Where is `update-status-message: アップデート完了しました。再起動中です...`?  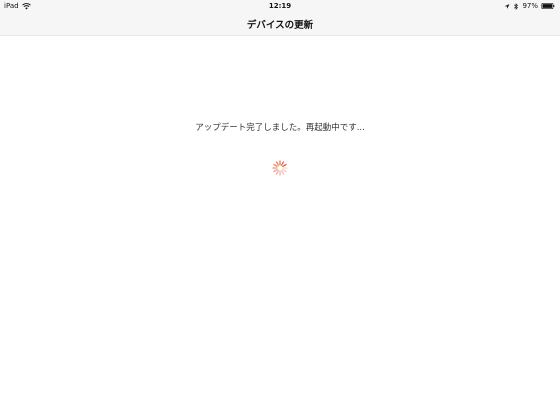
update-status-message: アップデート完了しました。再起動中です... is located at coordinates (280, 128).